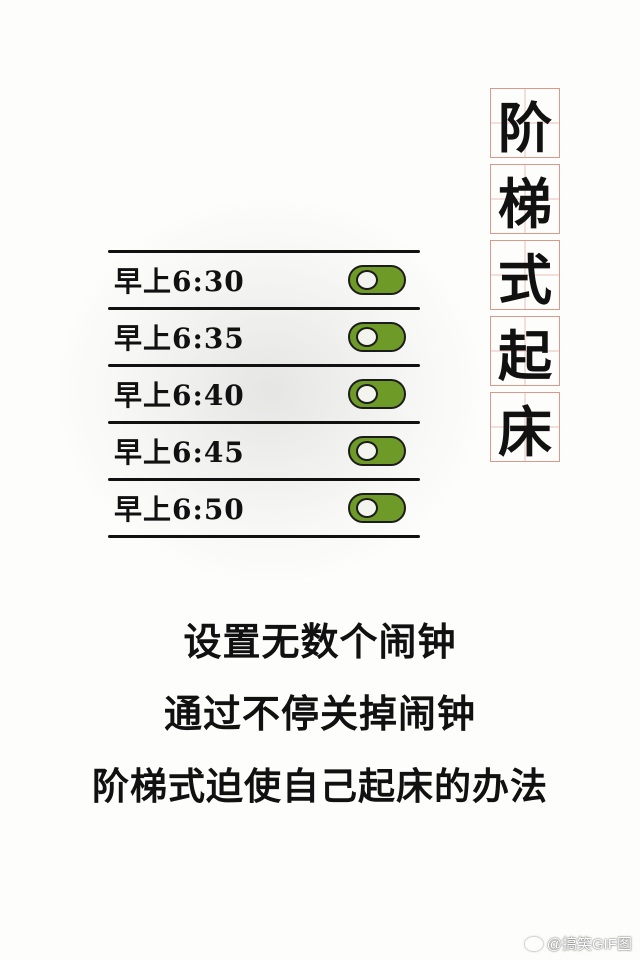 The height and width of the screenshot is (960, 640). I want to click on caption-line: 通过不停关掉闹钟, so click(319, 713).